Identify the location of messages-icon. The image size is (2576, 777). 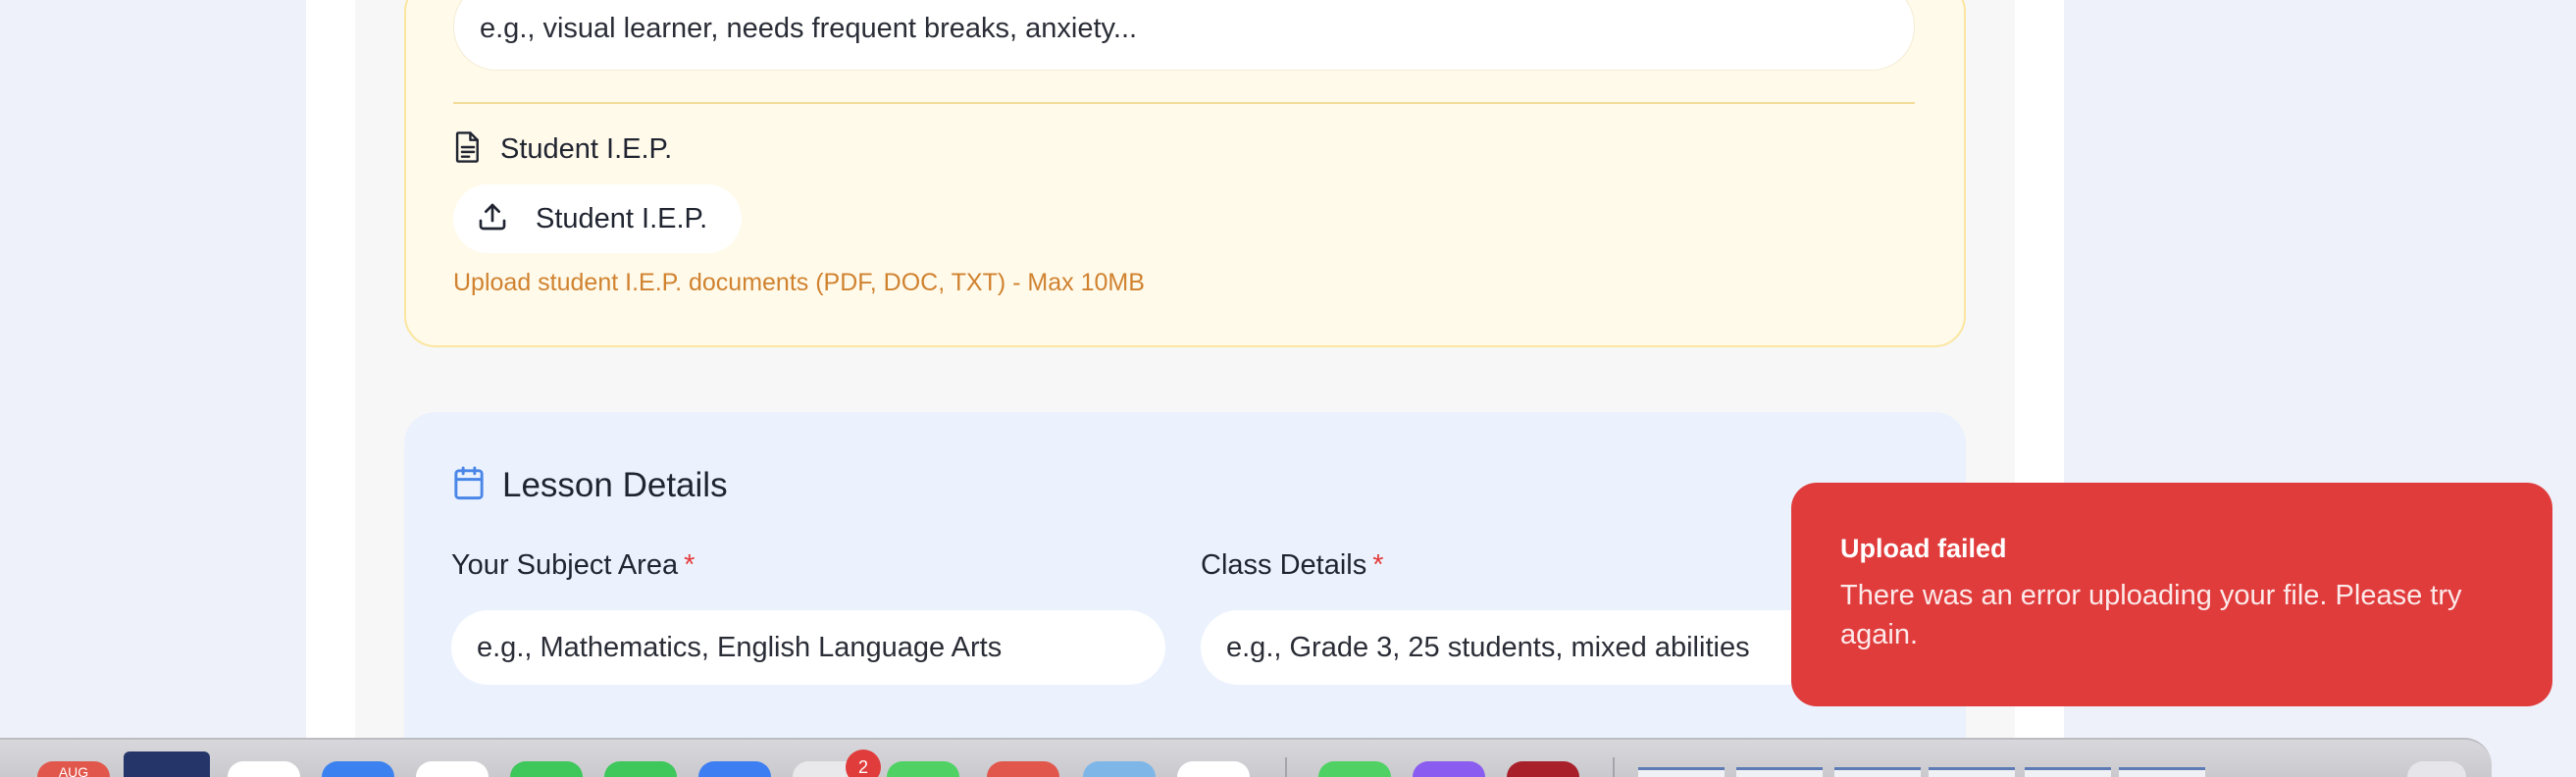
(640, 769).